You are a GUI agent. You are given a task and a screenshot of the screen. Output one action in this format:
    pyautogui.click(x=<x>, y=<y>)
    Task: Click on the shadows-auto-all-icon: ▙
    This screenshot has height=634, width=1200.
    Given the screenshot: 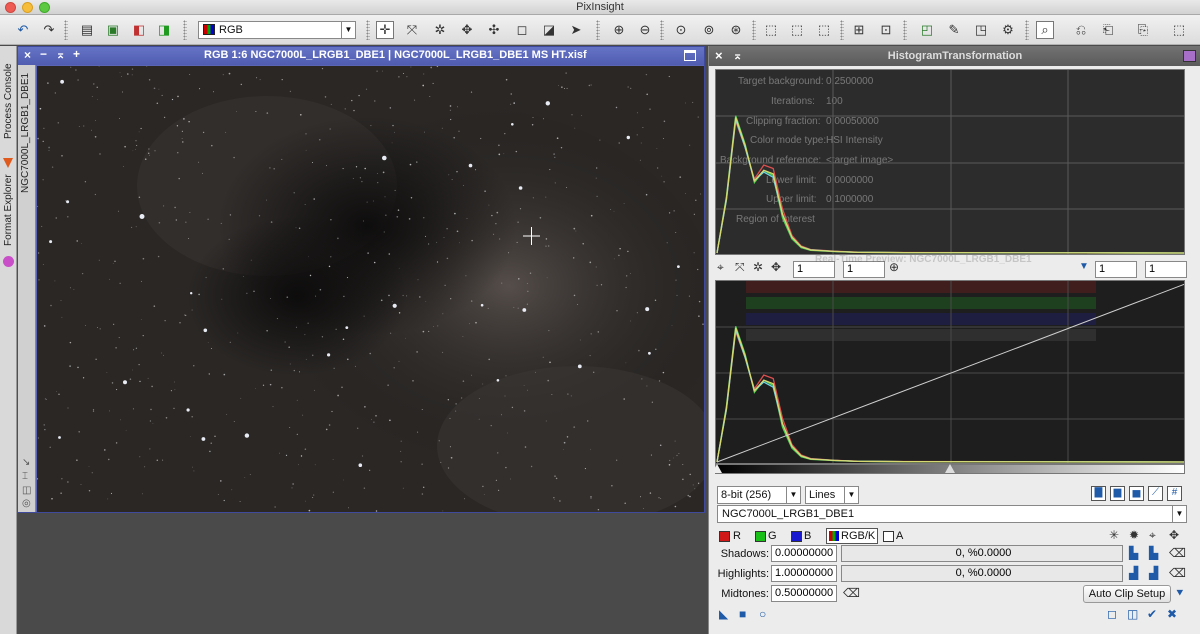 What is the action you would take?
    pyautogui.click(x=1153, y=553)
    